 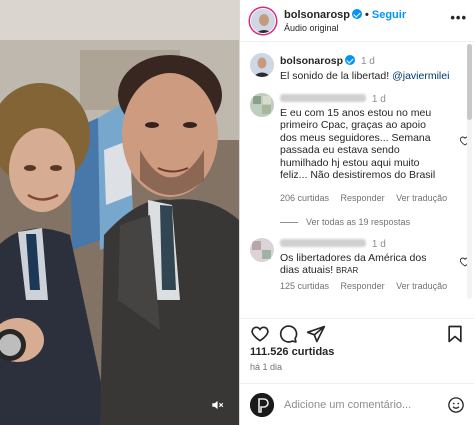 What do you see at coordinates (456, 405) in the screenshot?
I see `smile-icon` at bounding box center [456, 405].